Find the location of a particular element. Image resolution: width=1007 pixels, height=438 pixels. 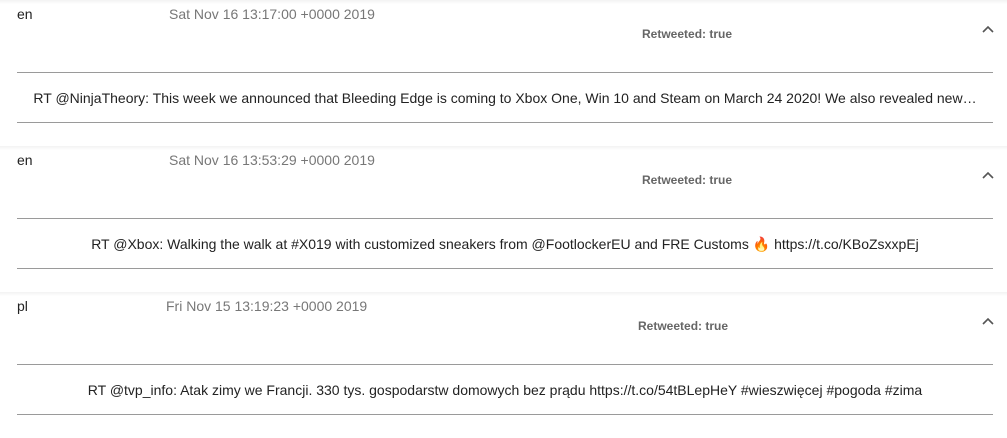

tweet-date: Fri Nov 15 13:19:23 +0000 2019 is located at coordinates (267, 306).